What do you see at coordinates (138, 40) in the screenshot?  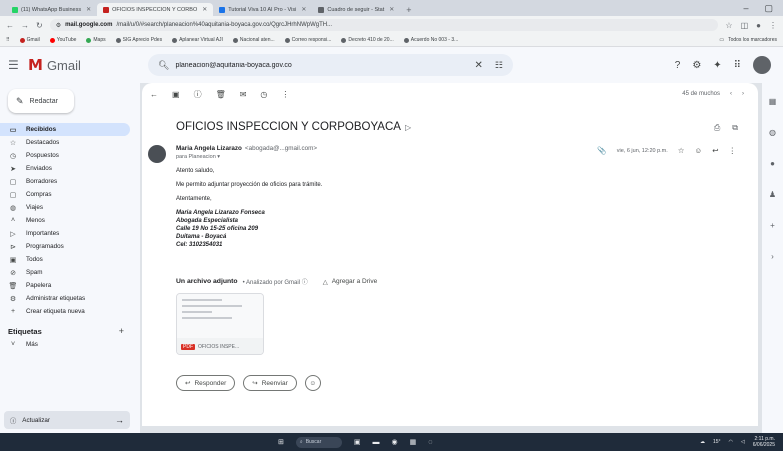 I see `bookmark-item: SIG Aprecio Pdes` at bounding box center [138, 40].